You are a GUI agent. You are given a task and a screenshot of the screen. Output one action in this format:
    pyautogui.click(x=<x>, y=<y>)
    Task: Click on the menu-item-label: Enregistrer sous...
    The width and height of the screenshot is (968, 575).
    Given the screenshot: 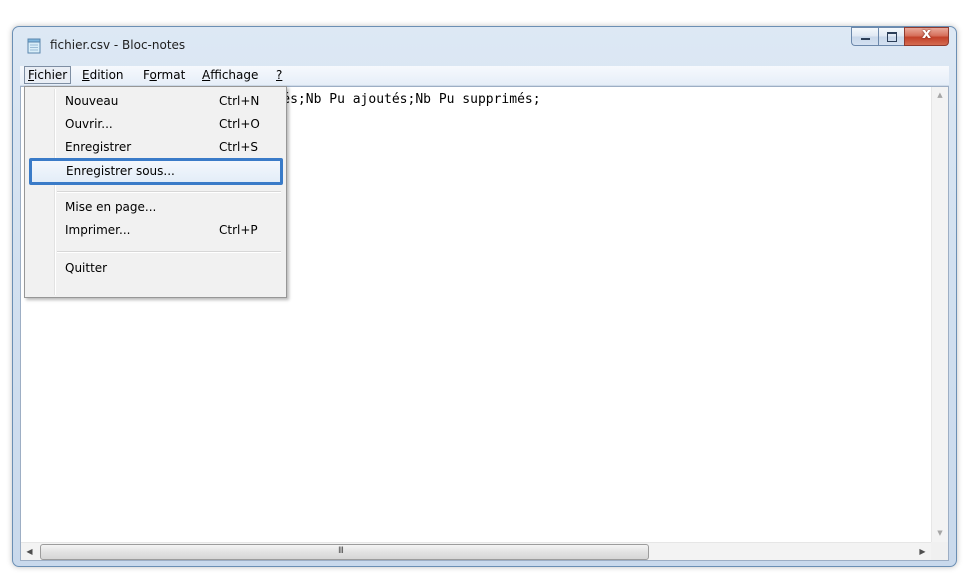 What is the action you would take?
    pyautogui.click(x=120, y=171)
    